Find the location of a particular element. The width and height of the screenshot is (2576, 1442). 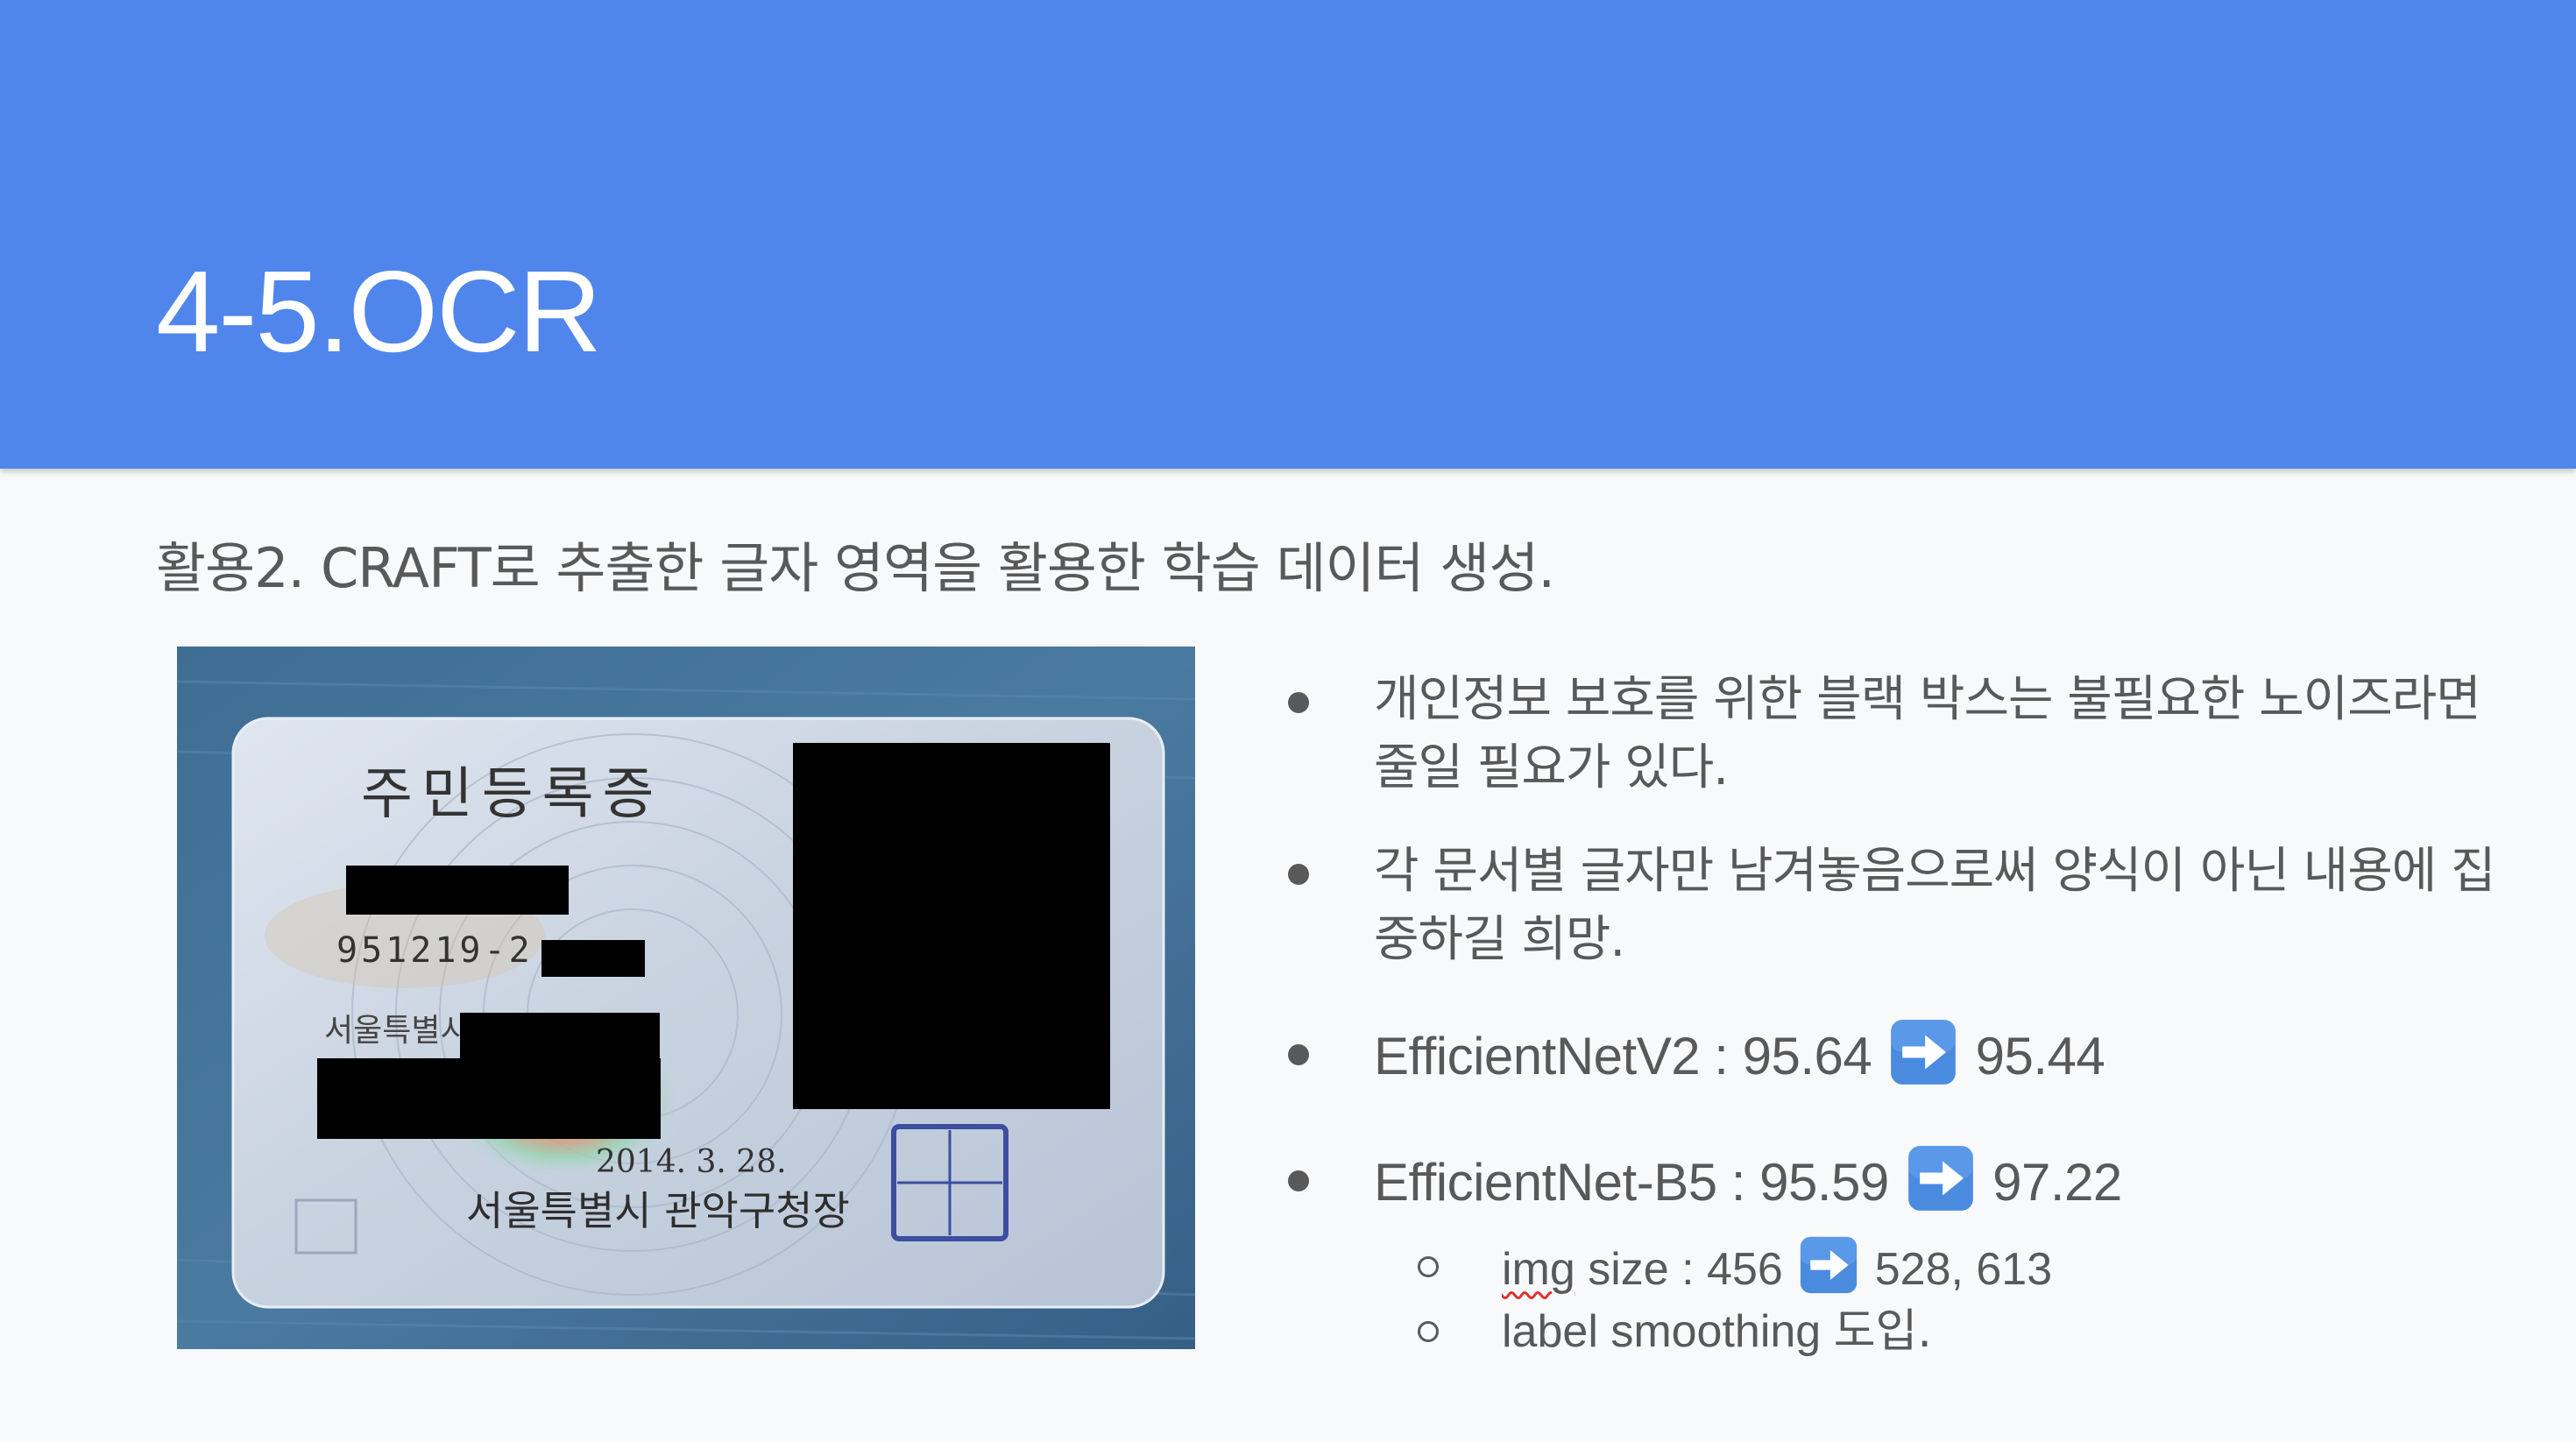

model-score-result: 95.44 is located at coordinates (2040, 1056).